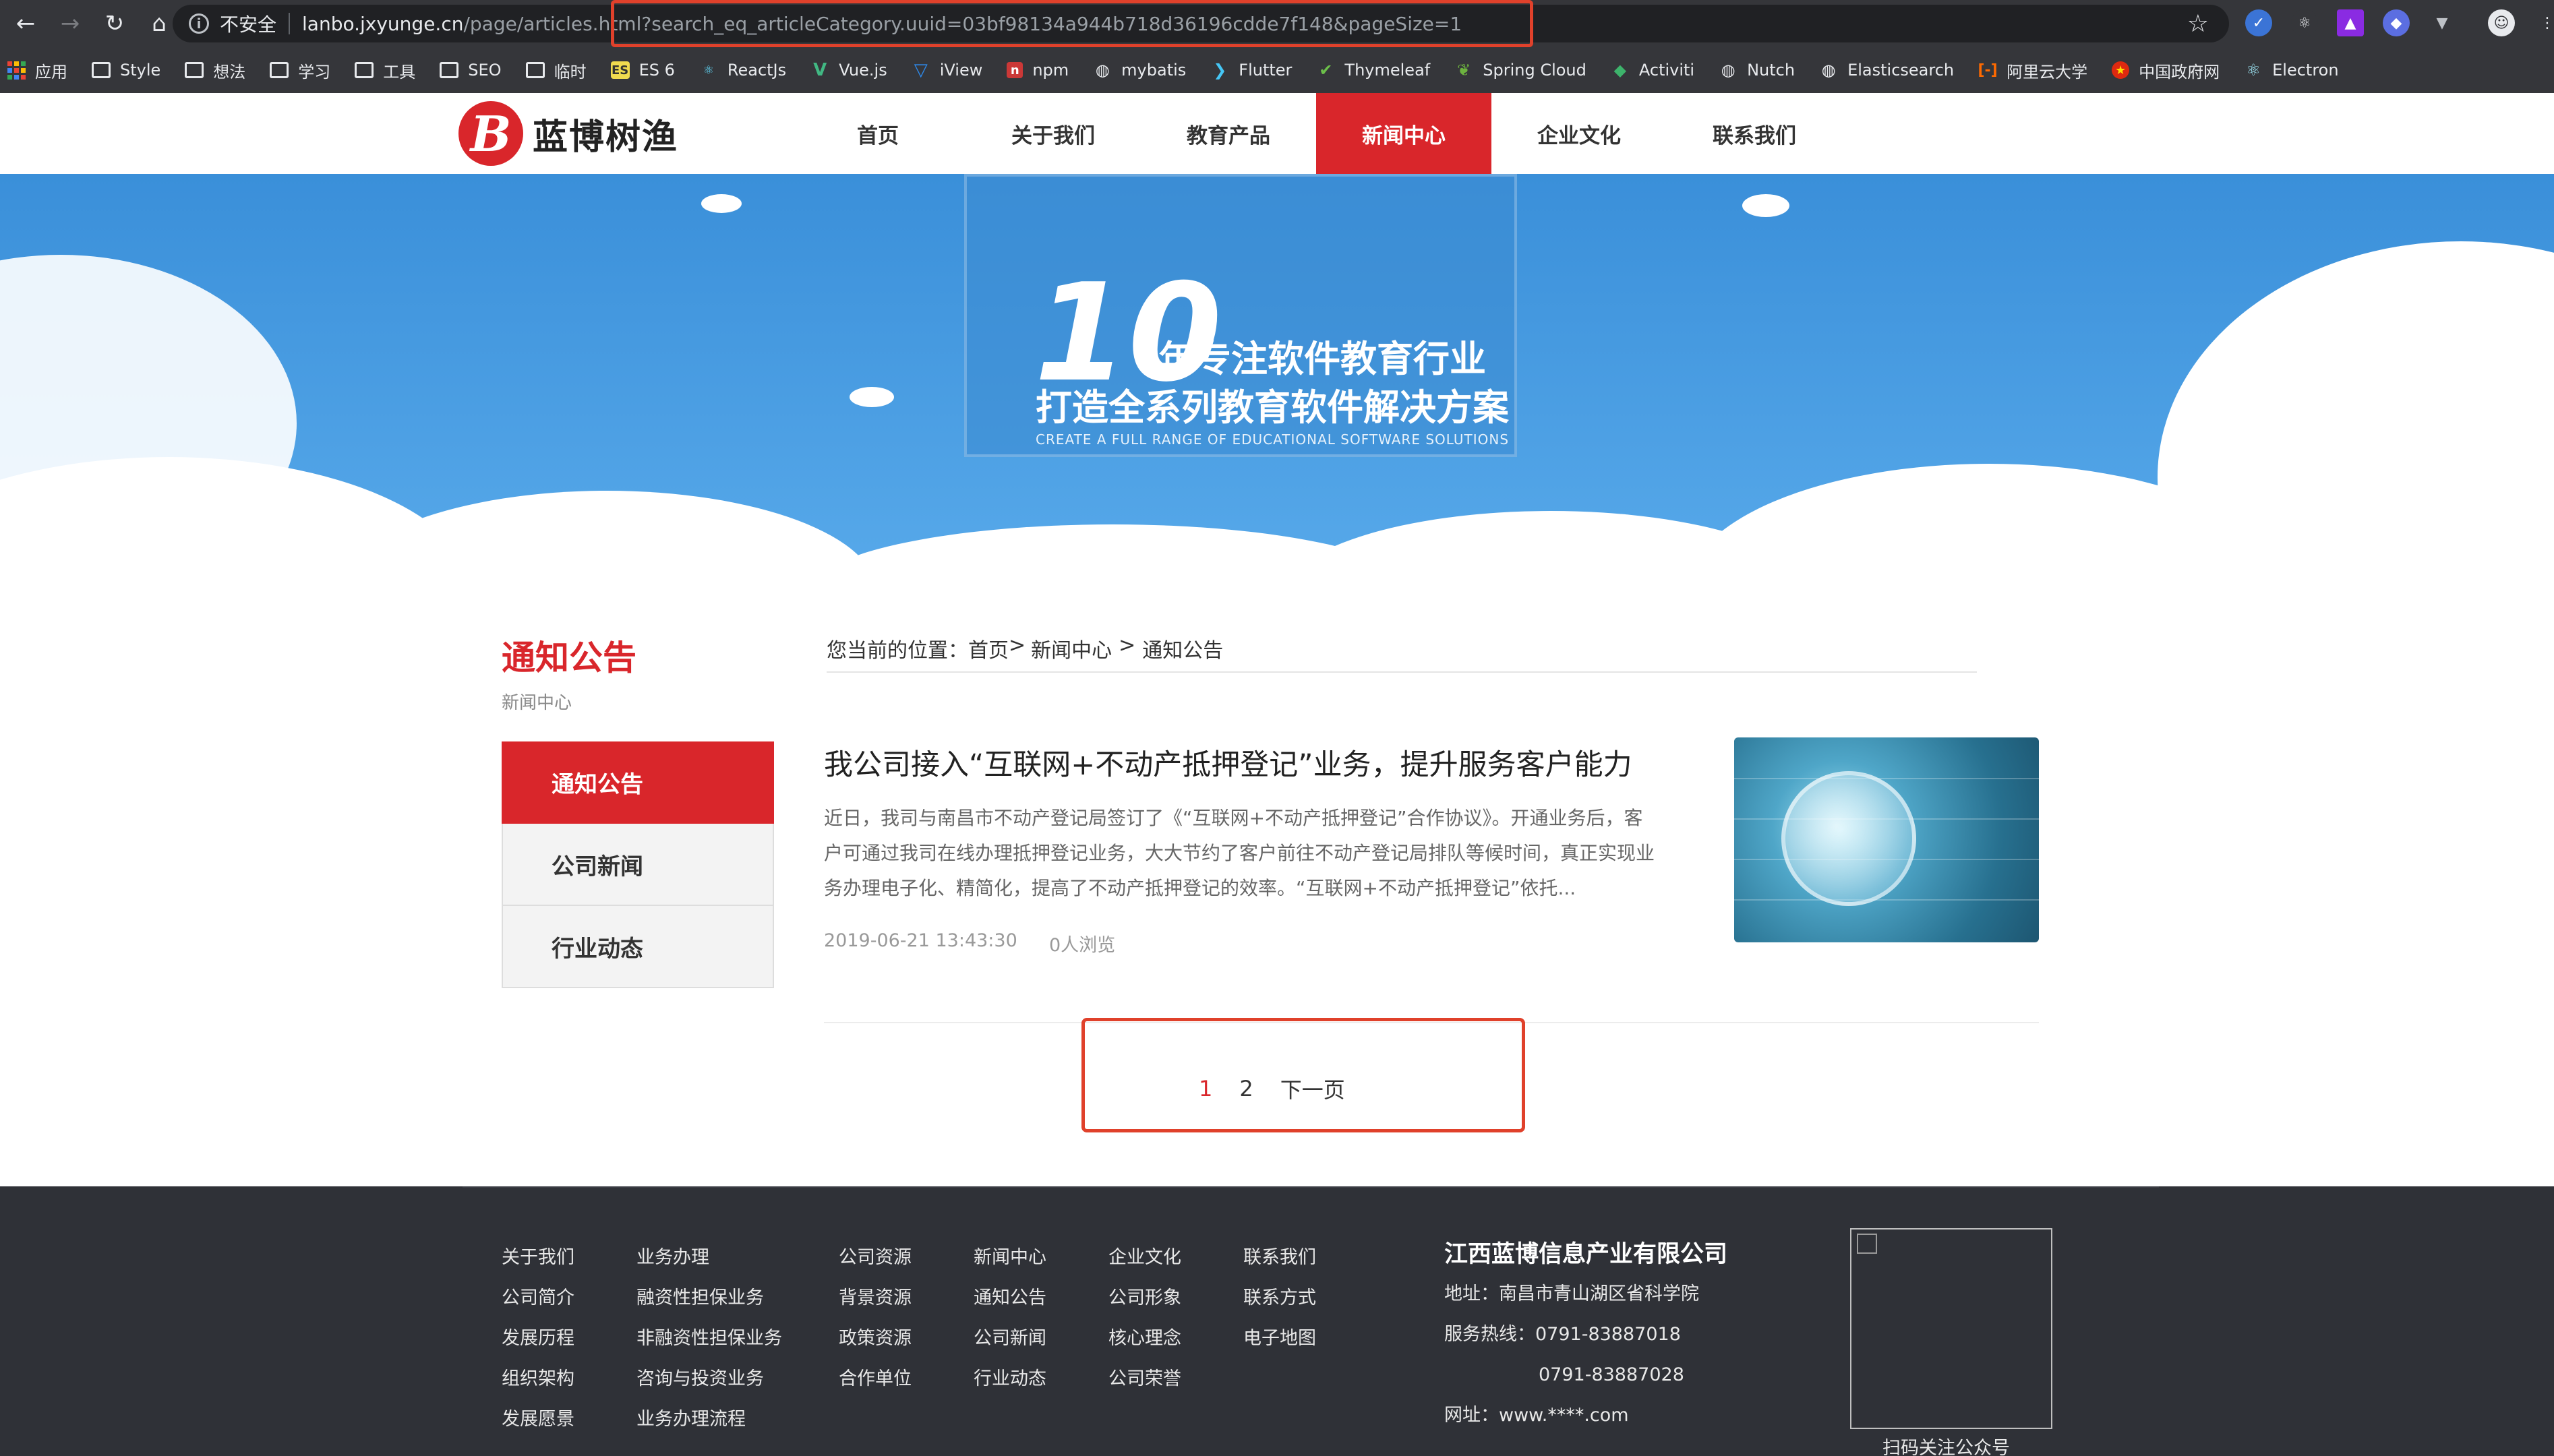  Describe the element at coordinates (538, 1338) in the screenshot. I see `footer-link: 发展历程` at that location.